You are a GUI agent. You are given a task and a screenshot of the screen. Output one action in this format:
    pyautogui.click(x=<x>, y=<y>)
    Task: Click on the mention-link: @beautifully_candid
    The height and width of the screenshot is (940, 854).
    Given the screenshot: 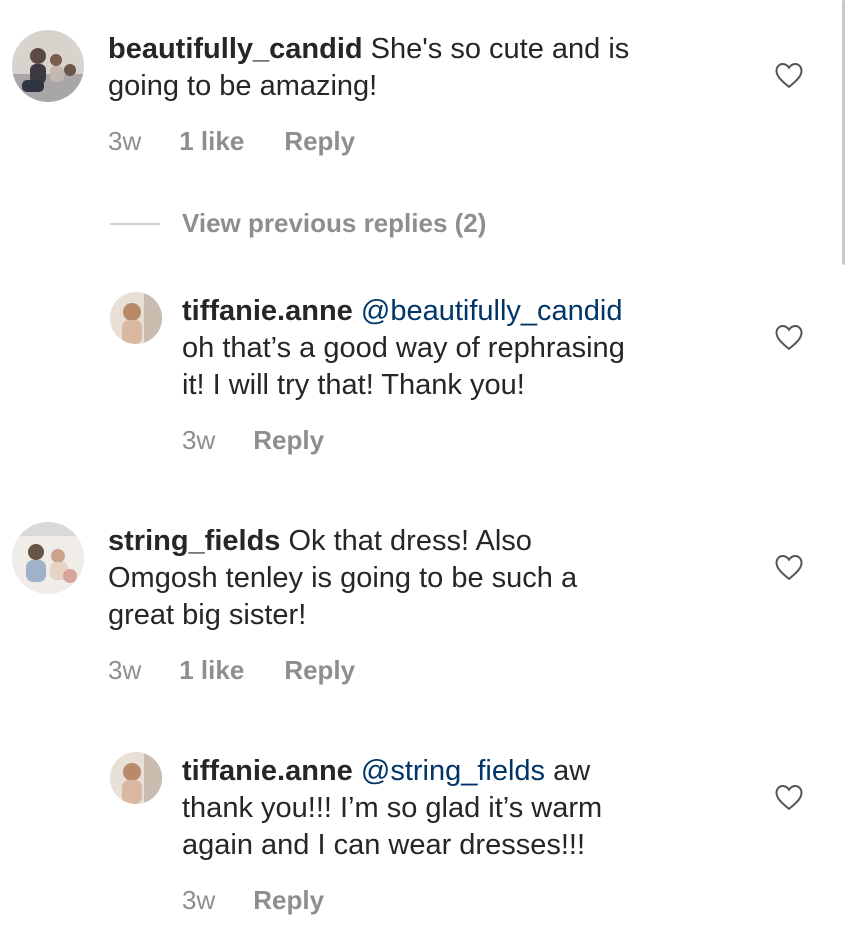 What is the action you would take?
    pyautogui.click(x=492, y=311)
    